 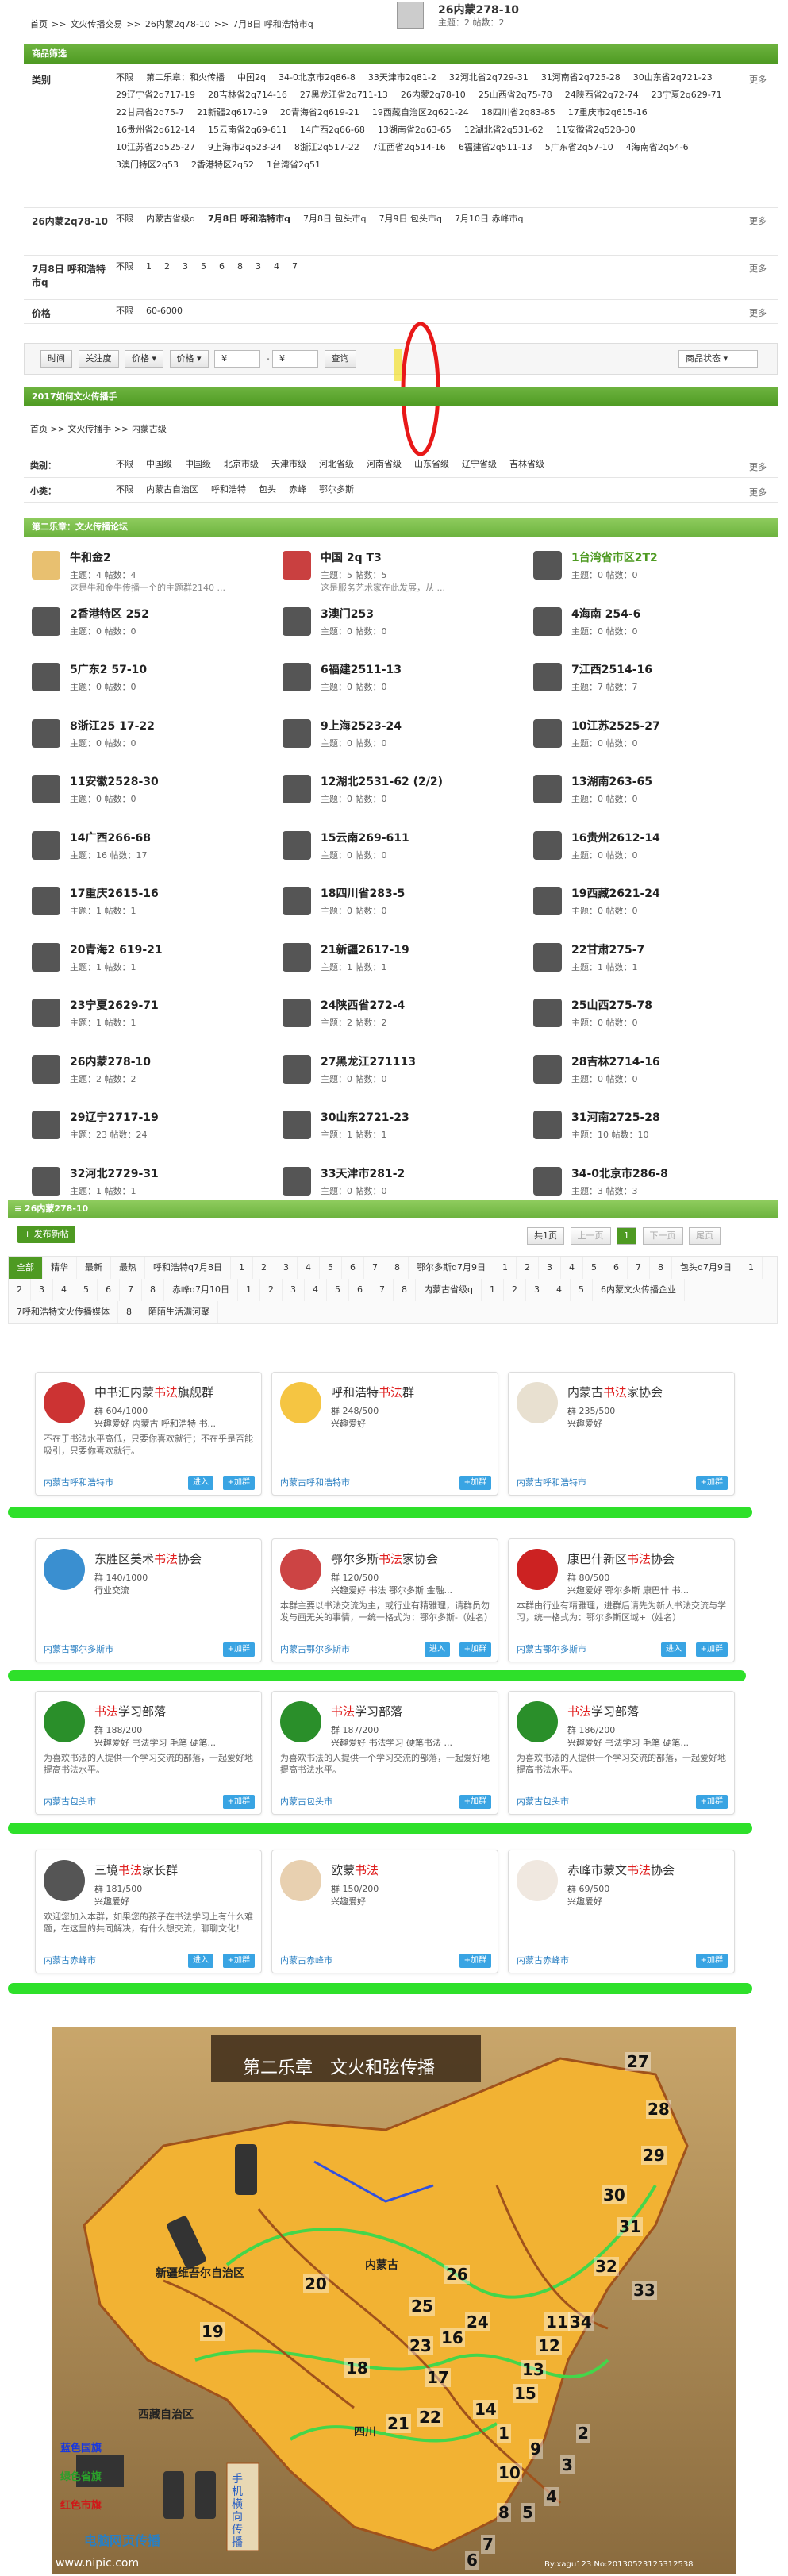 What do you see at coordinates (327, 147) in the screenshot?
I see `filter-option: 8浙江2q517-22` at bounding box center [327, 147].